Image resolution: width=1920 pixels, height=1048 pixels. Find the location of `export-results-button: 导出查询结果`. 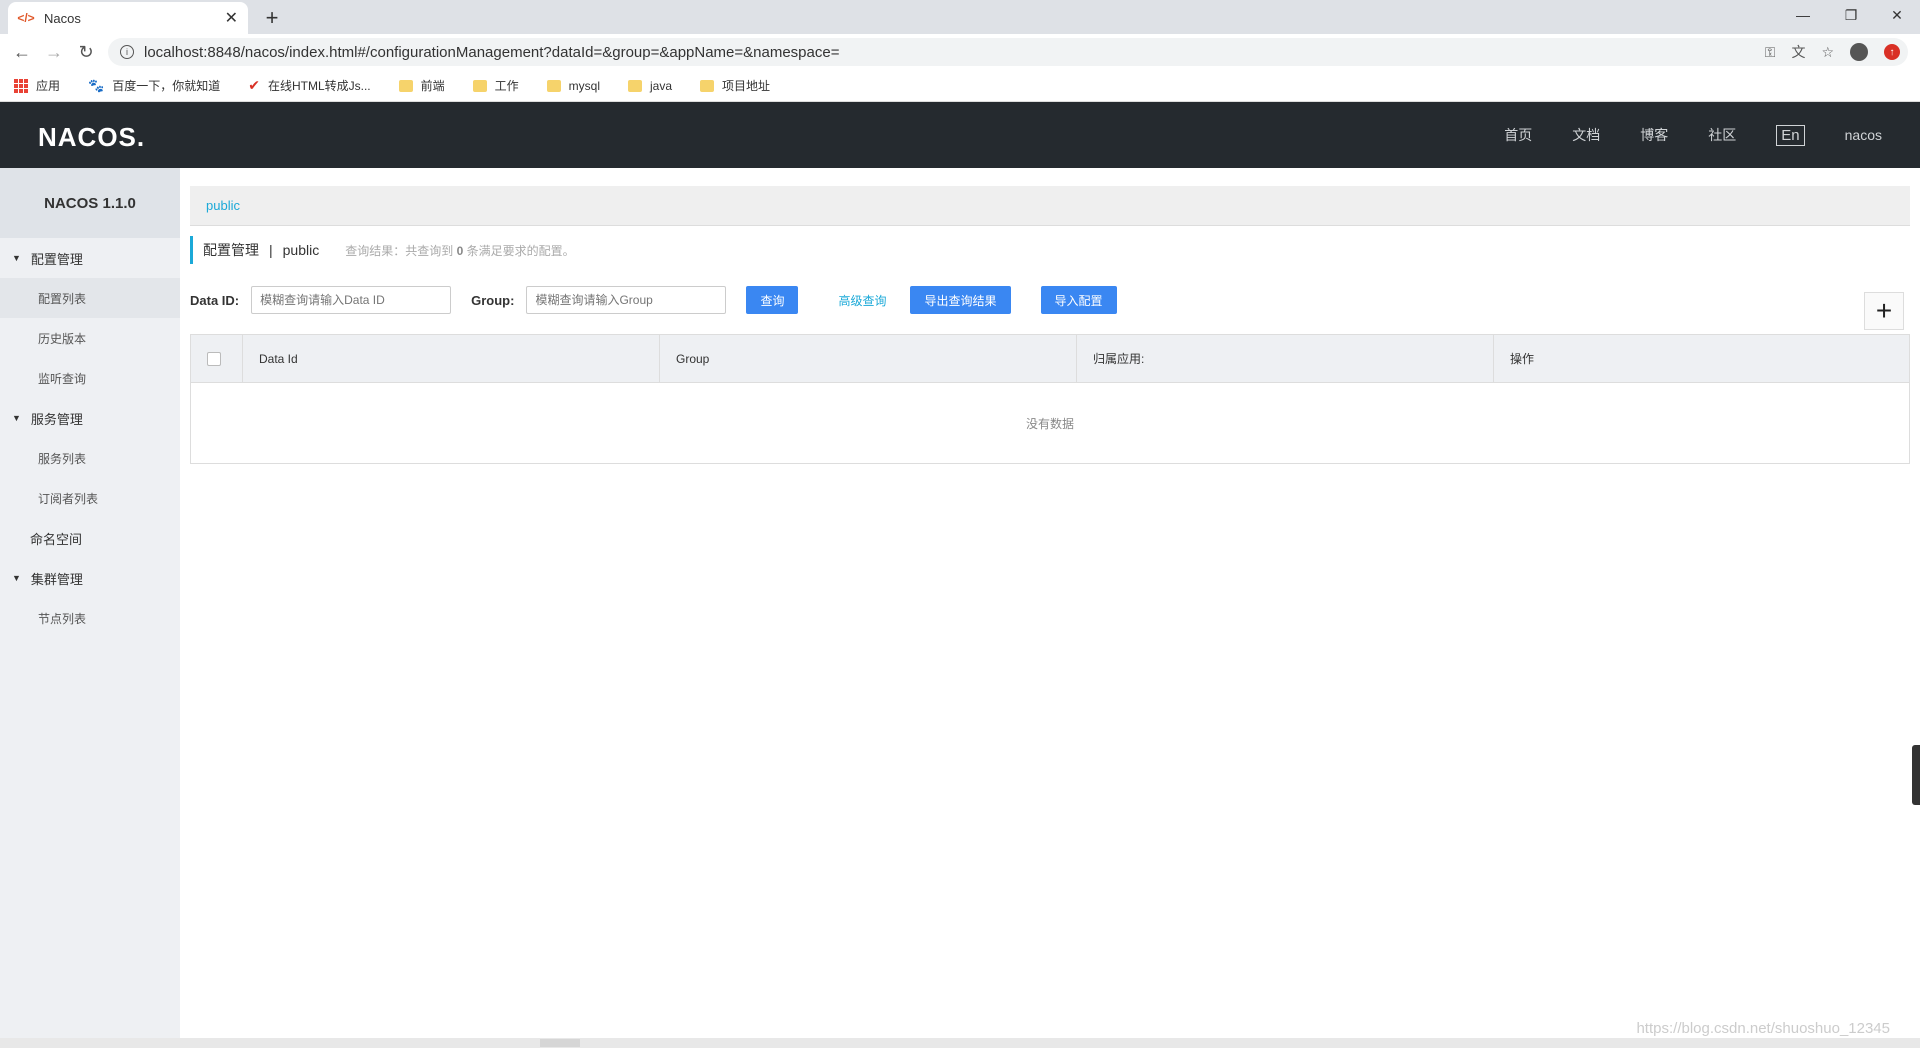

export-results-button: 导出查询结果 is located at coordinates (960, 300).